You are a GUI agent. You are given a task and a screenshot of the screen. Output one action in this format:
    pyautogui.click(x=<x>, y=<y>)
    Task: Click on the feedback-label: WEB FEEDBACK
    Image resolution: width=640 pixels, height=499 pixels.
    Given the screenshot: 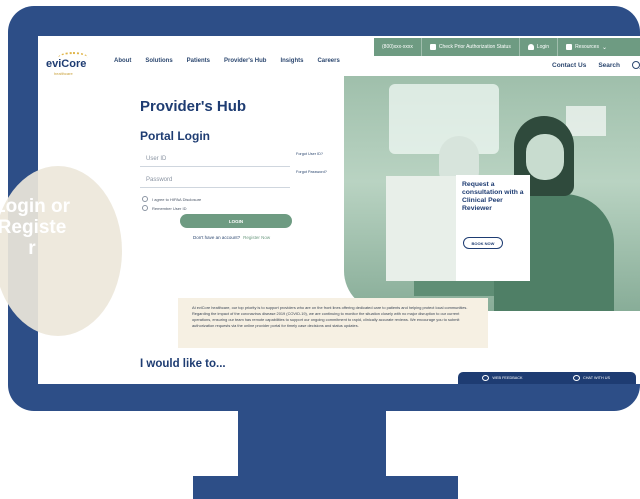 What is the action you would take?
    pyautogui.click(x=507, y=378)
    